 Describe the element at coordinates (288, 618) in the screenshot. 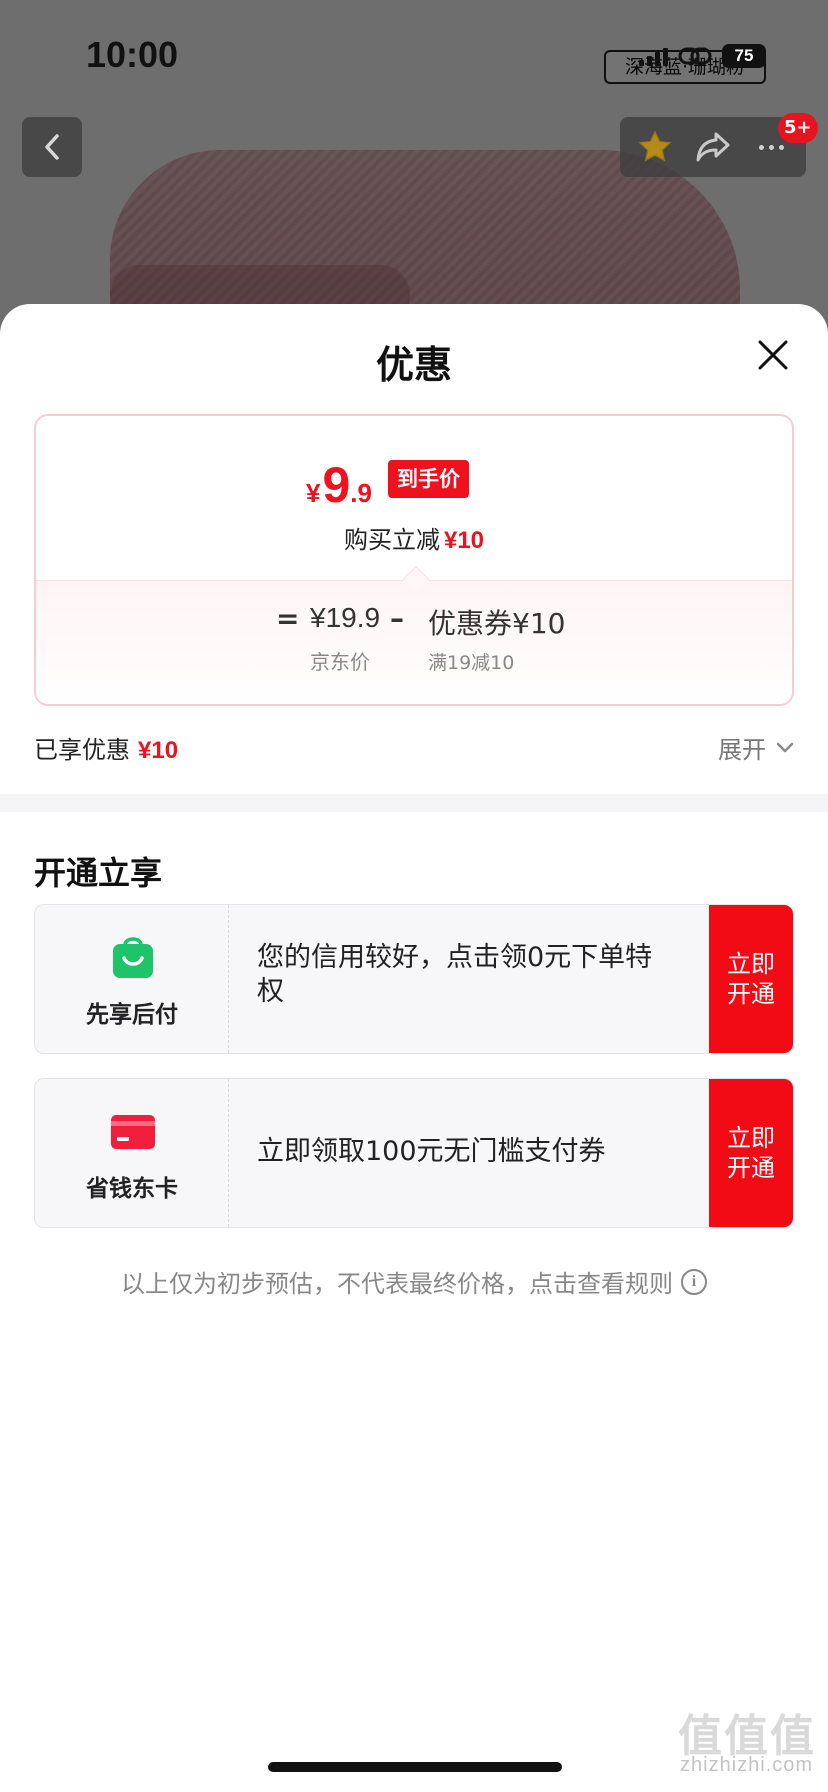

I see `formula-equals: =` at that location.